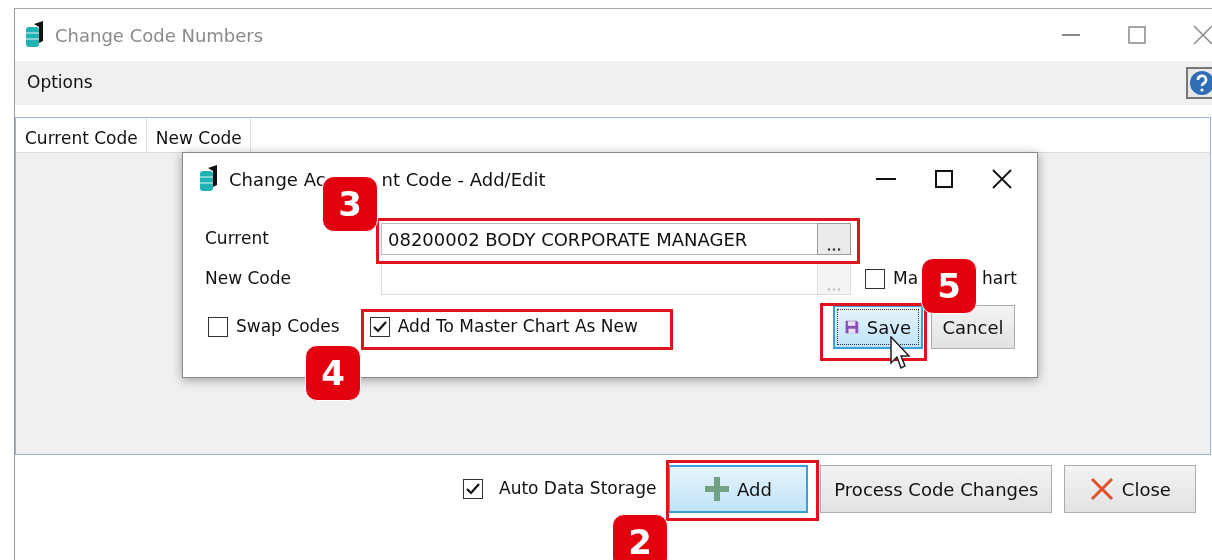  I want to click on field-label: New Code, so click(248, 279).